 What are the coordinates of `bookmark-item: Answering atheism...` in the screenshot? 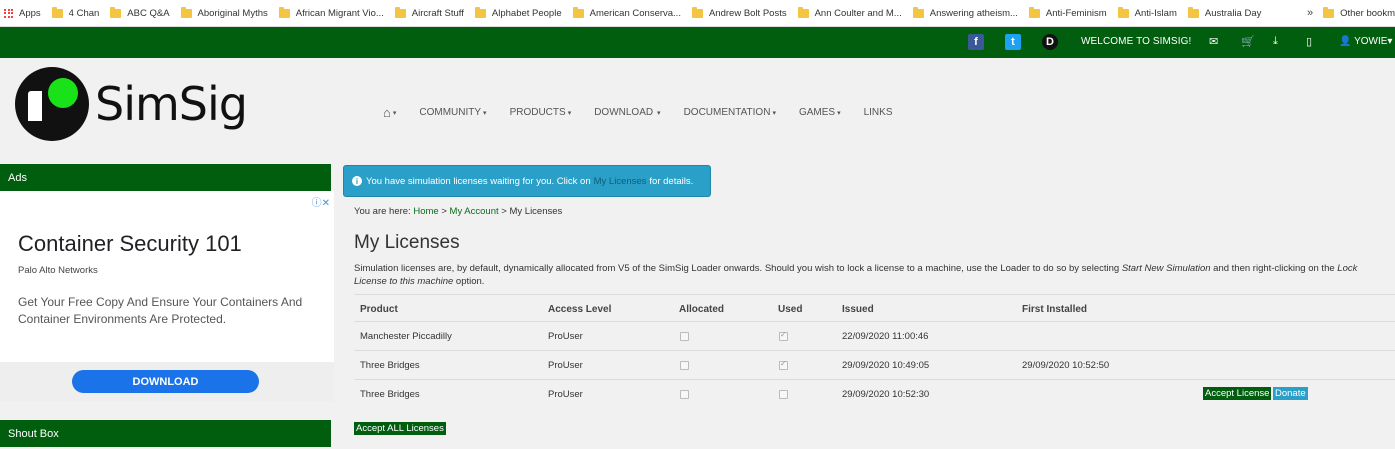 It's located at (965, 12).